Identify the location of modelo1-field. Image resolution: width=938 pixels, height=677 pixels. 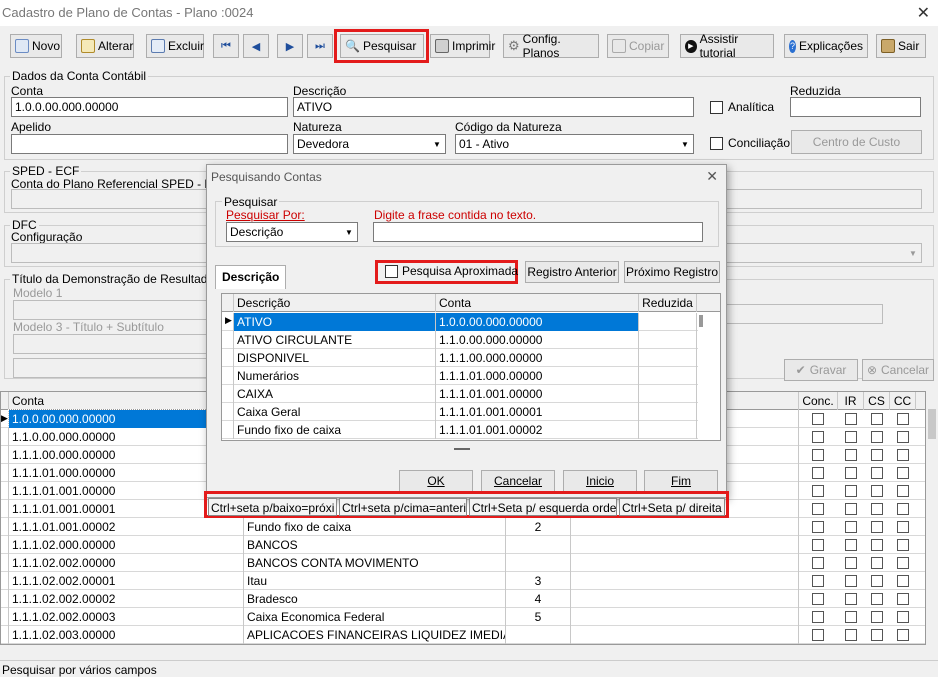
(110, 310).